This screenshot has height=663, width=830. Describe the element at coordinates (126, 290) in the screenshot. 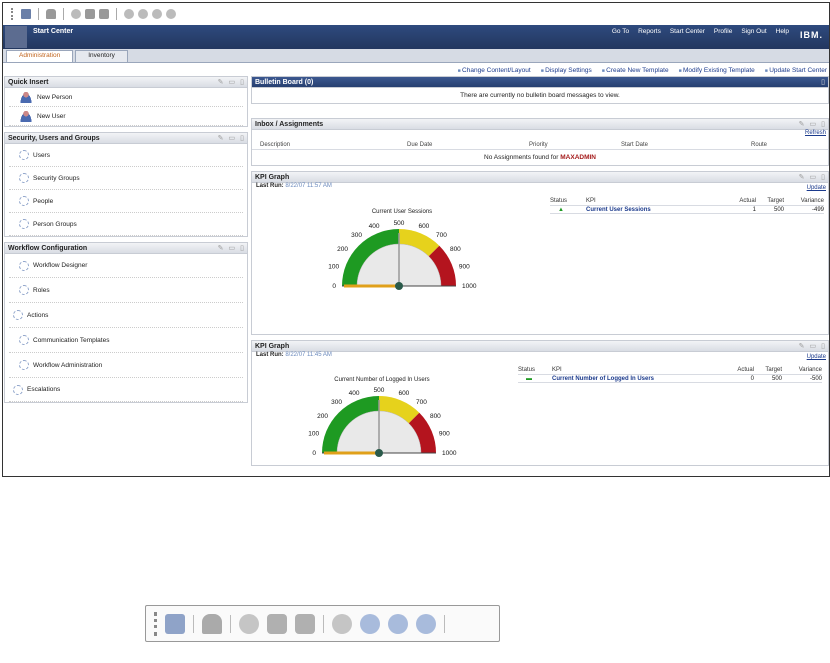

I see `list-item: Roles` at that location.